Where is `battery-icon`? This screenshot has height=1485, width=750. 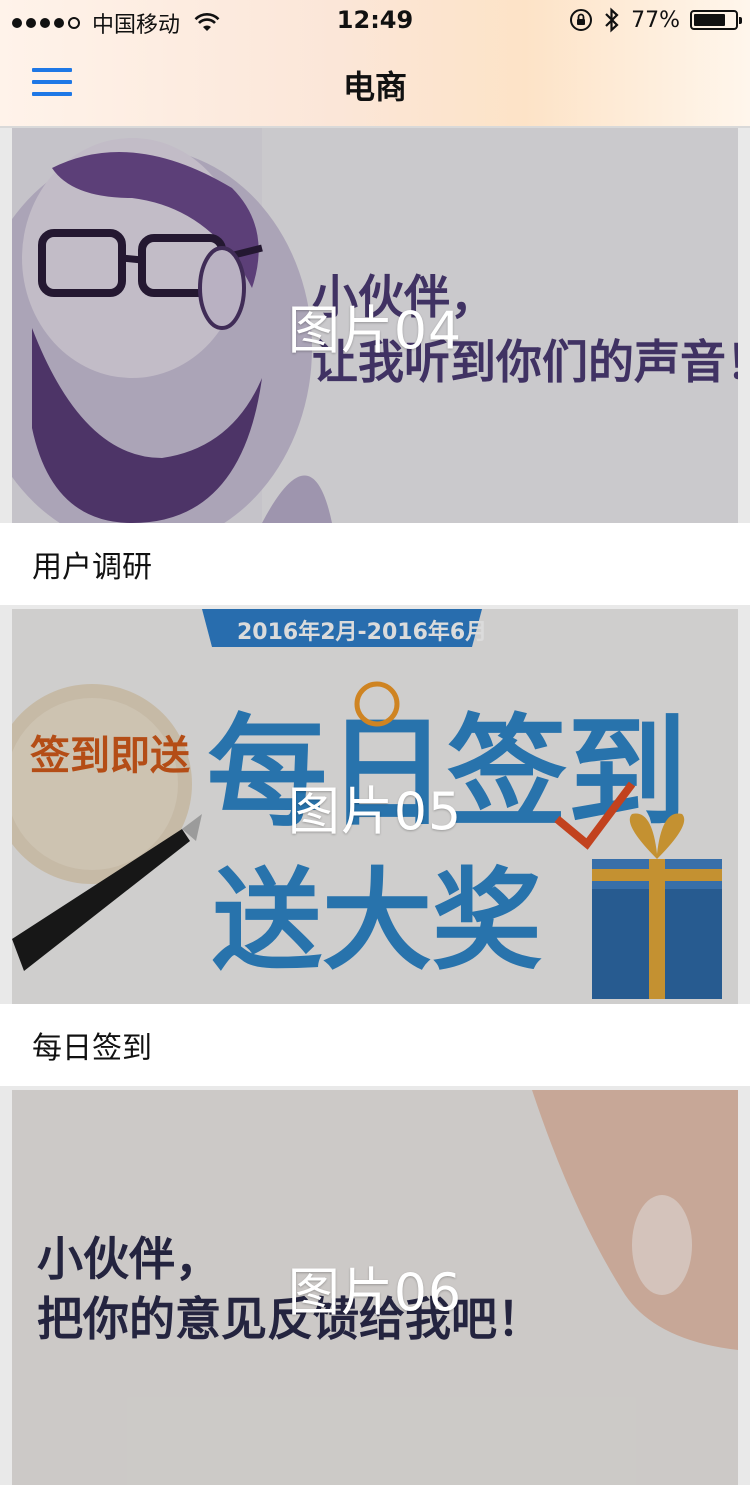
battery-icon is located at coordinates (716, 20).